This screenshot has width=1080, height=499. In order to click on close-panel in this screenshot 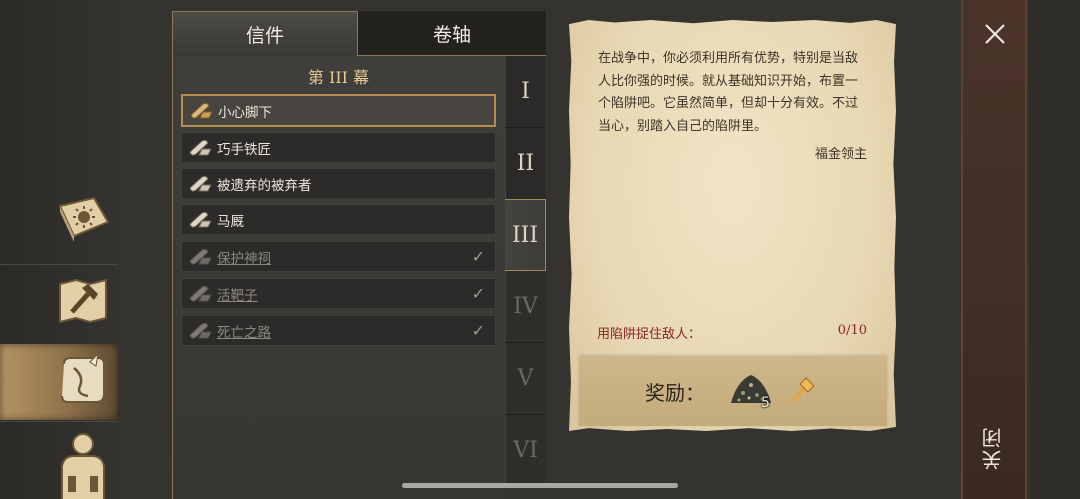, I will do `click(994, 249)`.